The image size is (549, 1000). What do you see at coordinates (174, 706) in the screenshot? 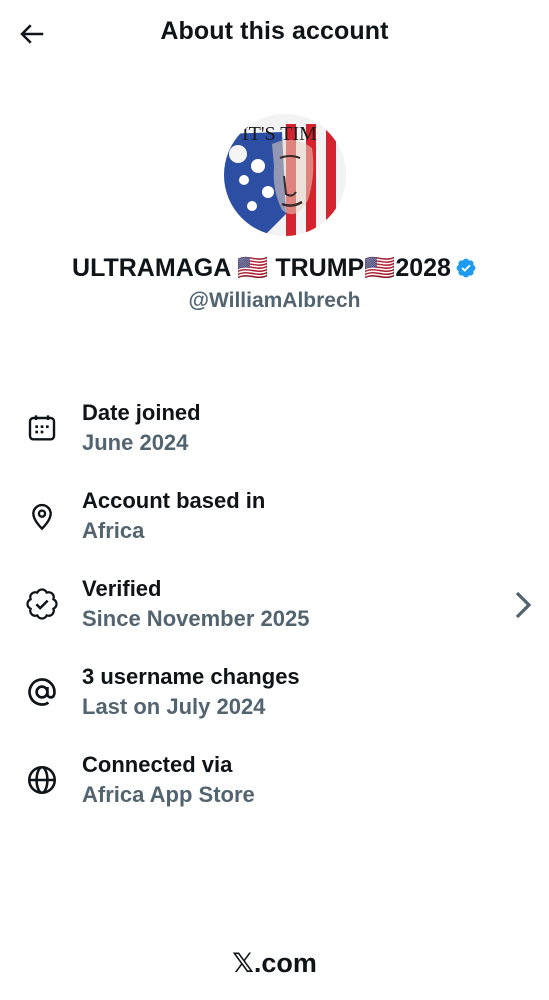
I see `info-subtitle: Last on July 2024` at bounding box center [174, 706].